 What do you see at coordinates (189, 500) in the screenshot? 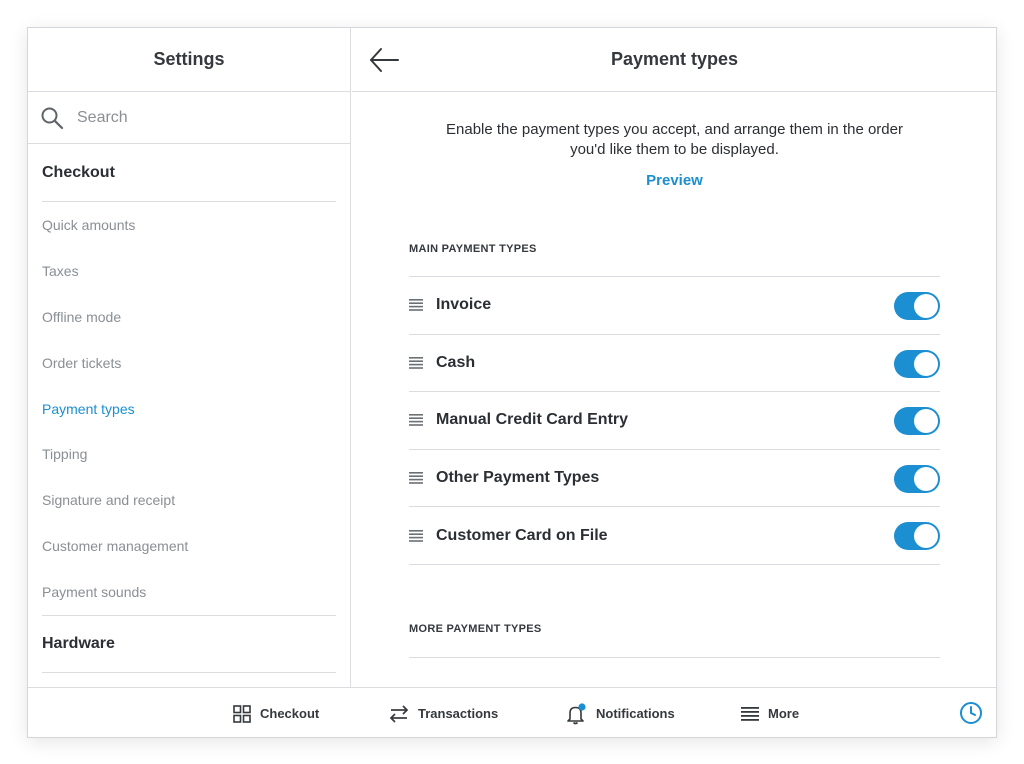
I see `sidebar-item-signature-and-receipt: Signature and receipt` at bounding box center [189, 500].